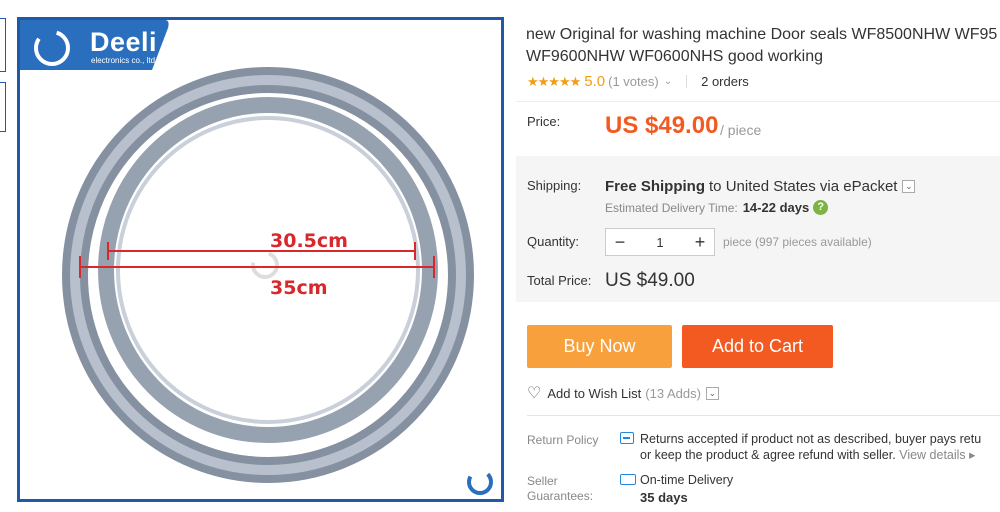  I want to click on star-rating-icon: ★★★★★, so click(554, 81).